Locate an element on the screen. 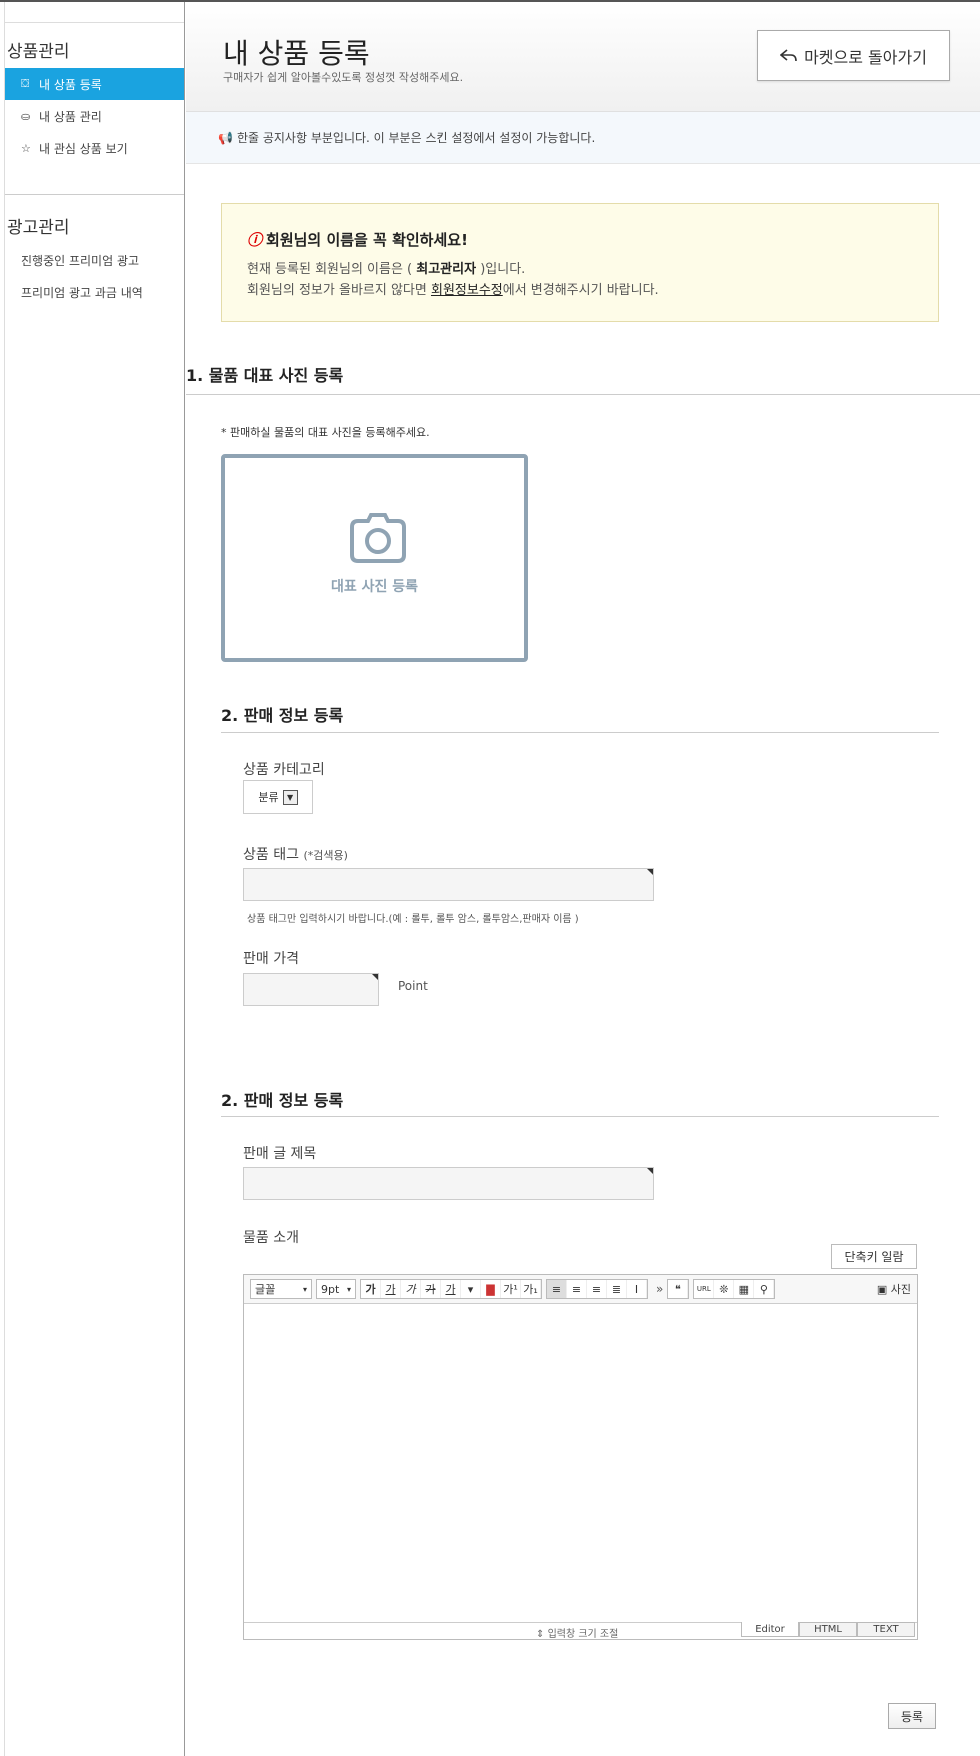  page-subtitle: 구매자가 쉽게 알아볼수있도록 정성껏 작성해주세요. is located at coordinates (343, 77).